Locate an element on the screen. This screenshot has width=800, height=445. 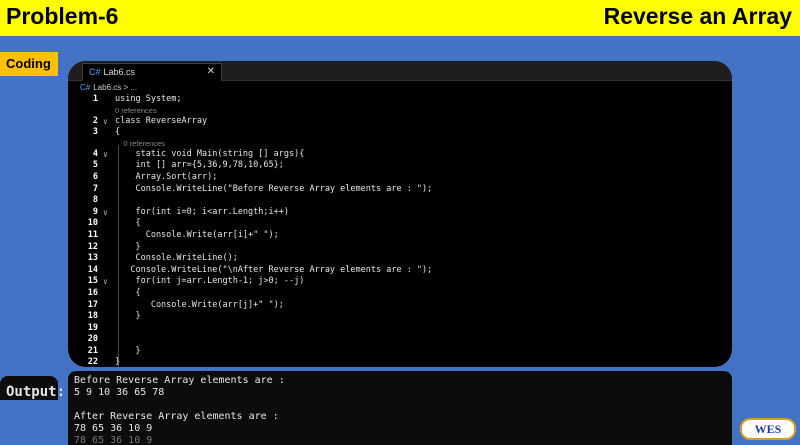
topic-title: Reverse an Array is located at coordinates (697, 16).